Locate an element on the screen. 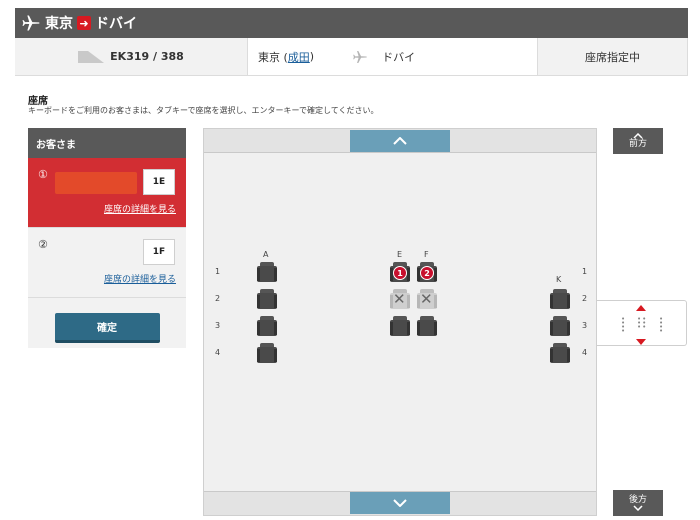 The width and height of the screenshot is (700, 520). seat-1f: 2 is located at coordinates (427, 272).